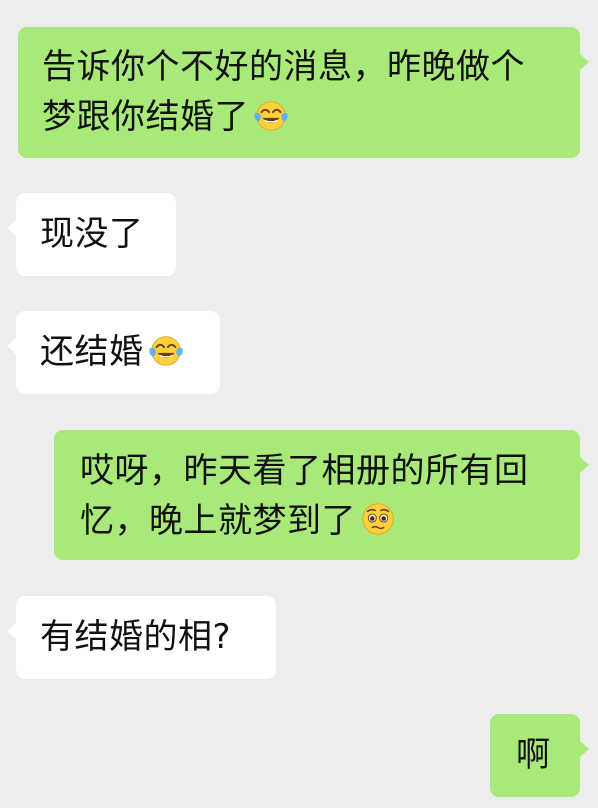 The width and height of the screenshot is (598, 808). What do you see at coordinates (300, 117) in the screenshot?
I see `message-text-line: 梦跟你结婚了` at bounding box center [300, 117].